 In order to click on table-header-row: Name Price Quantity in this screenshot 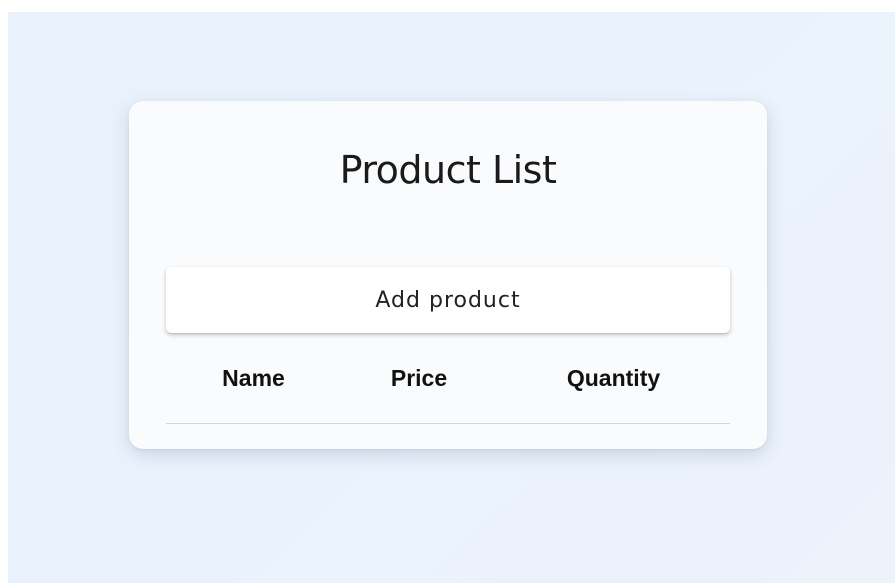, I will do `click(448, 385)`.